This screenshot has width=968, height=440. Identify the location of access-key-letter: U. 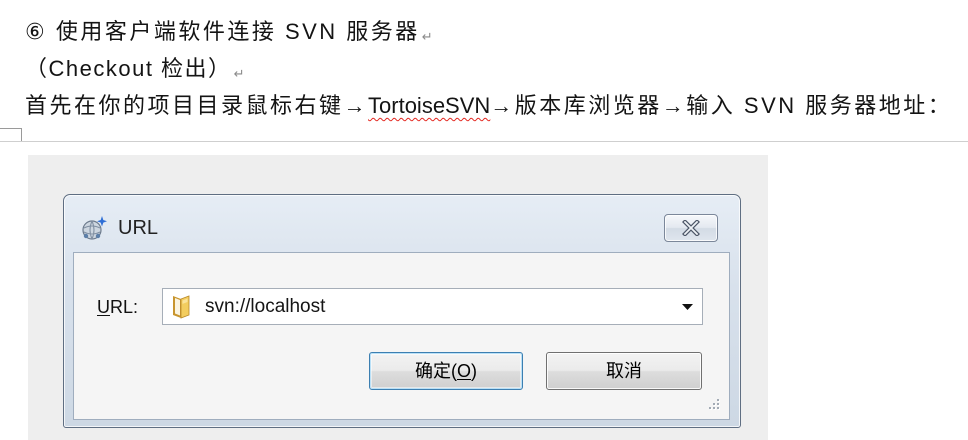
(103, 307).